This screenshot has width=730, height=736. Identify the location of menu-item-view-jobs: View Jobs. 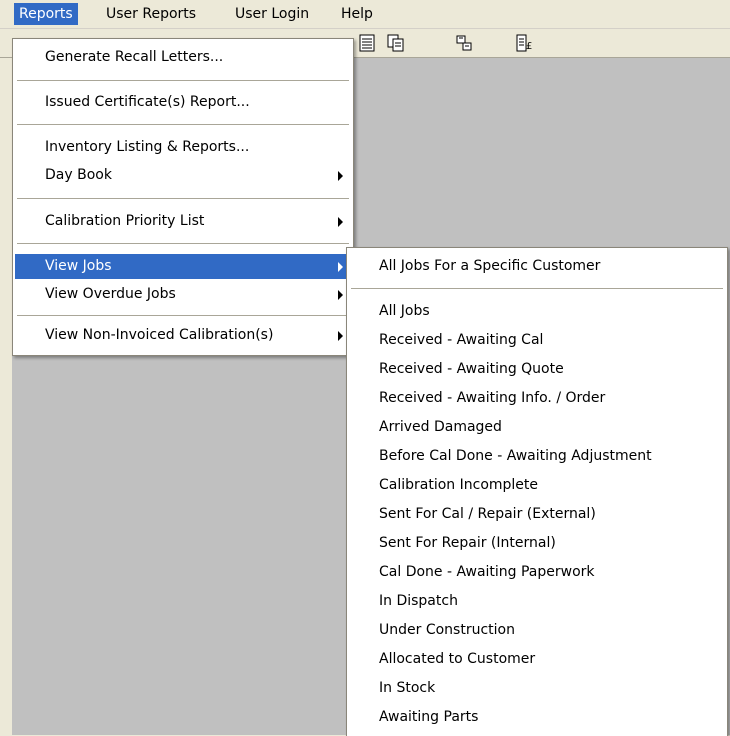
(183, 266).